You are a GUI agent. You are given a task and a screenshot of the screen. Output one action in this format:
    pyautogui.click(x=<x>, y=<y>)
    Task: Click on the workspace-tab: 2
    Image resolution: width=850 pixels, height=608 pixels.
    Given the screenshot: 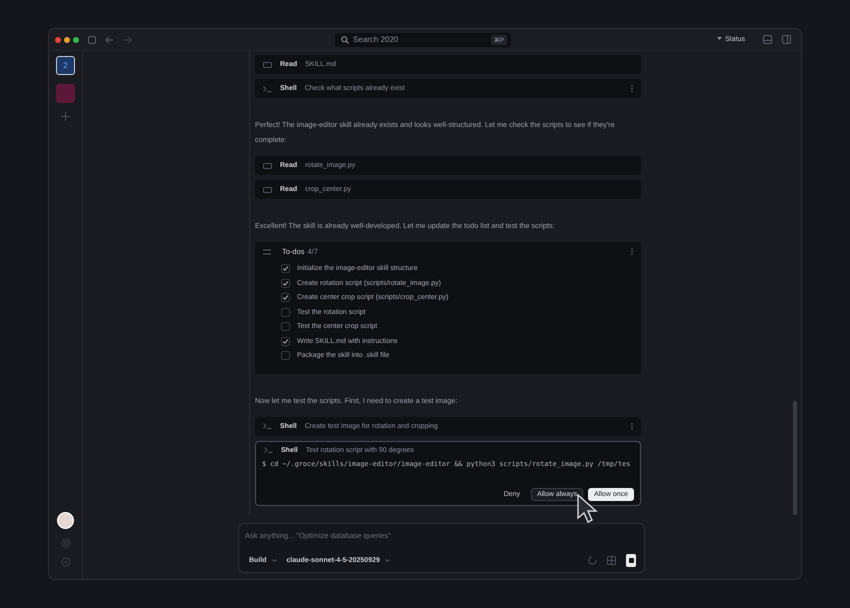 What is the action you would take?
    pyautogui.click(x=65, y=65)
    